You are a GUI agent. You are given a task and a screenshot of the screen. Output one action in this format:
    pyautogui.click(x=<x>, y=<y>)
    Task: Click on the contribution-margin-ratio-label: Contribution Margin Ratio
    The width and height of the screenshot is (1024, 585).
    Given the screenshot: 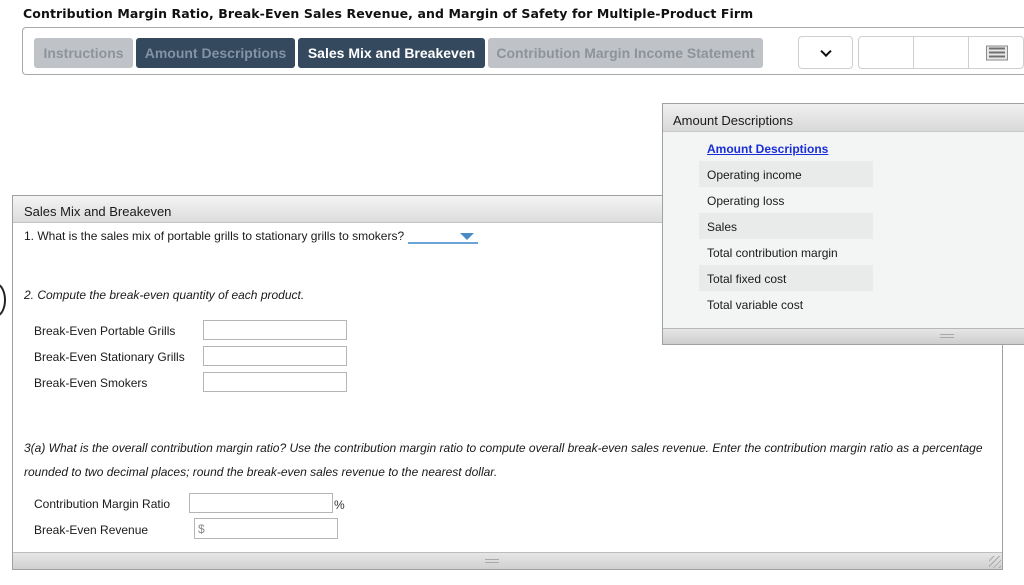 What is the action you would take?
    pyautogui.click(x=102, y=504)
    